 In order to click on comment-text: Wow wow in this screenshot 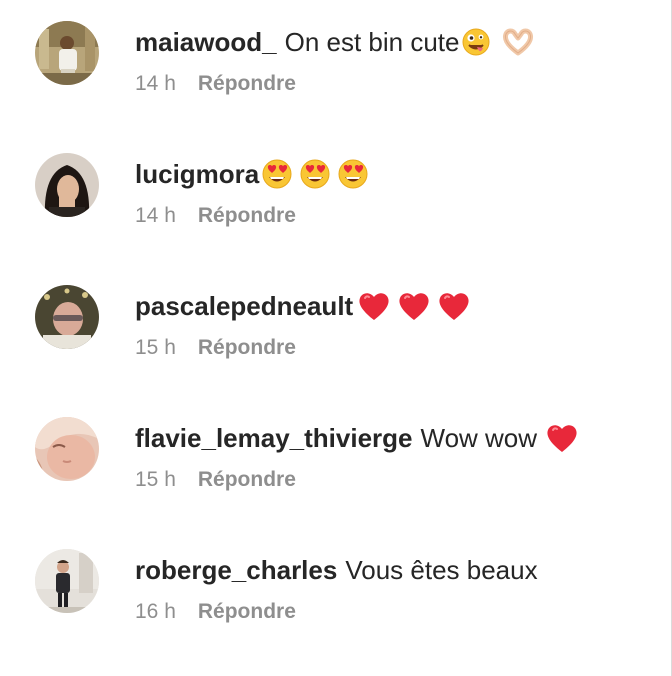, I will do `click(479, 438)`.